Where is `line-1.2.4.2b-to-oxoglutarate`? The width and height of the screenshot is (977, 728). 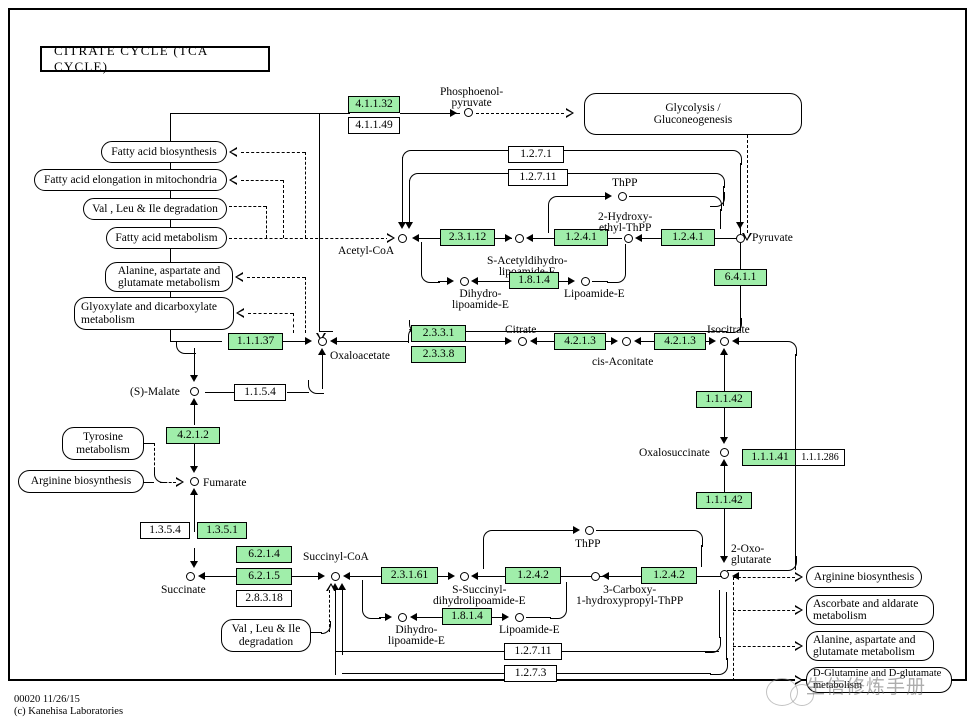
line-1.2.4.2b-to-oxoglutarate is located at coordinates (709, 576).